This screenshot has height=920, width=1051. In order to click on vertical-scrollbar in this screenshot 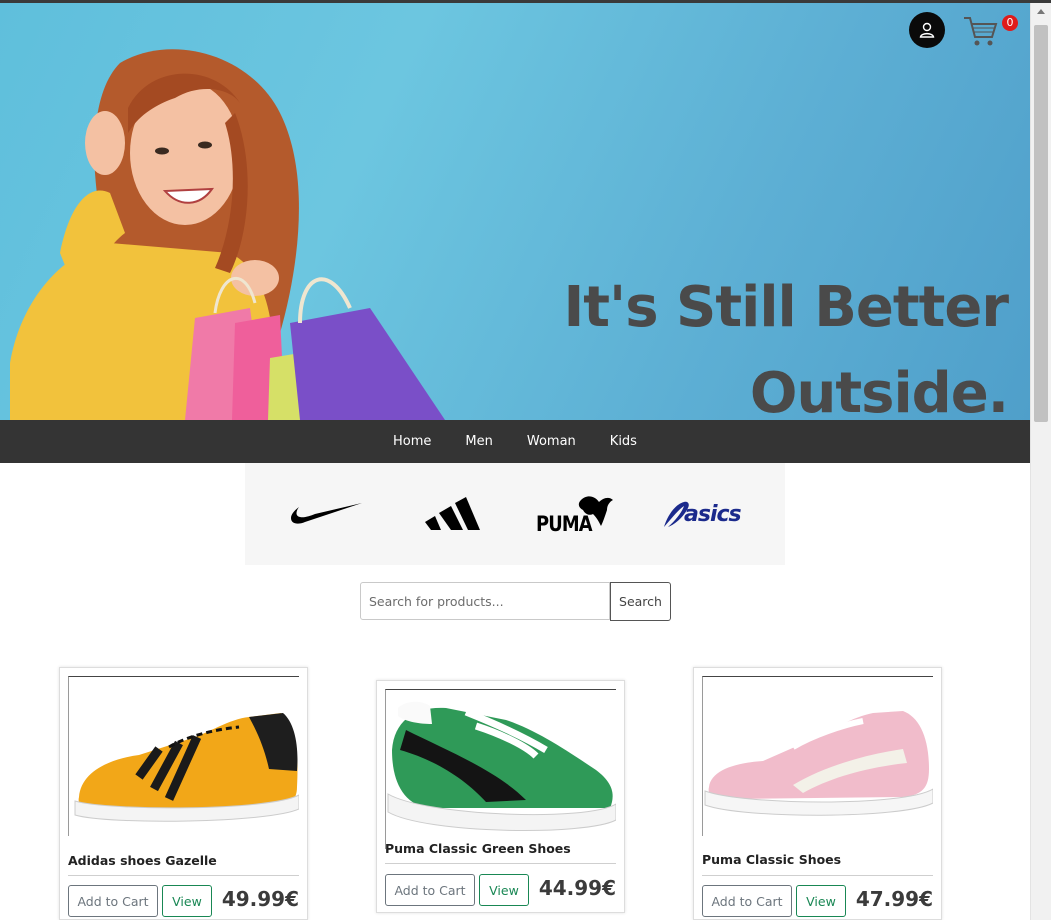, I will do `click(1040, 461)`.